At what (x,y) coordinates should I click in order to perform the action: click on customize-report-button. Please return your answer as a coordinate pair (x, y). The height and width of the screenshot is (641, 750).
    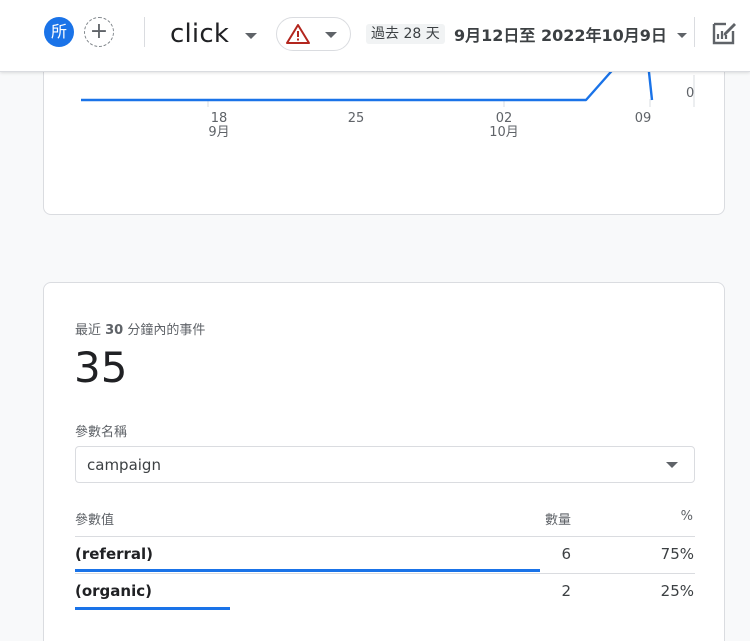
    Looking at the image, I should click on (724, 33).